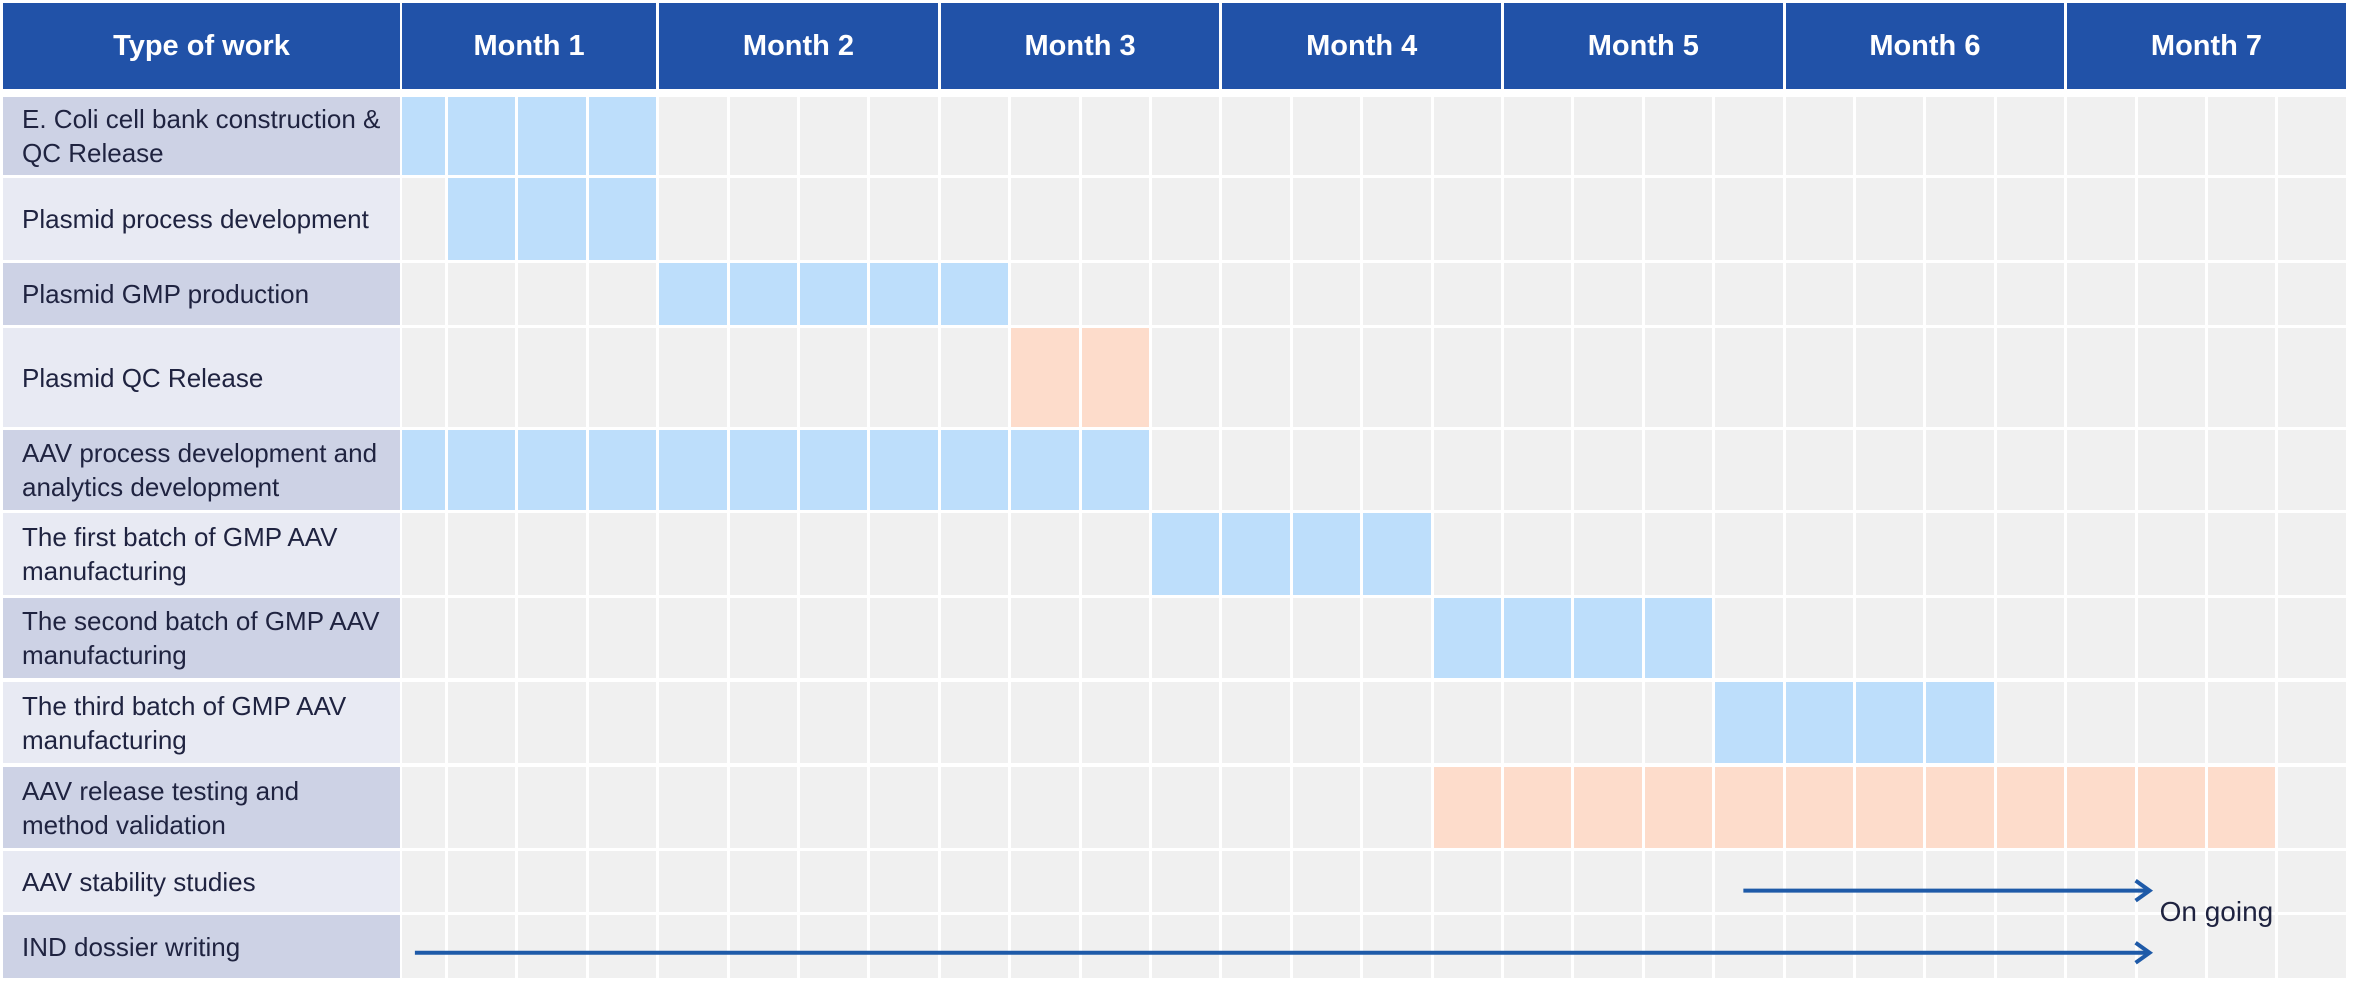  Describe the element at coordinates (201, 722) in the screenshot. I see `task-label: The third batch of GMP AAV manufacturing` at that location.